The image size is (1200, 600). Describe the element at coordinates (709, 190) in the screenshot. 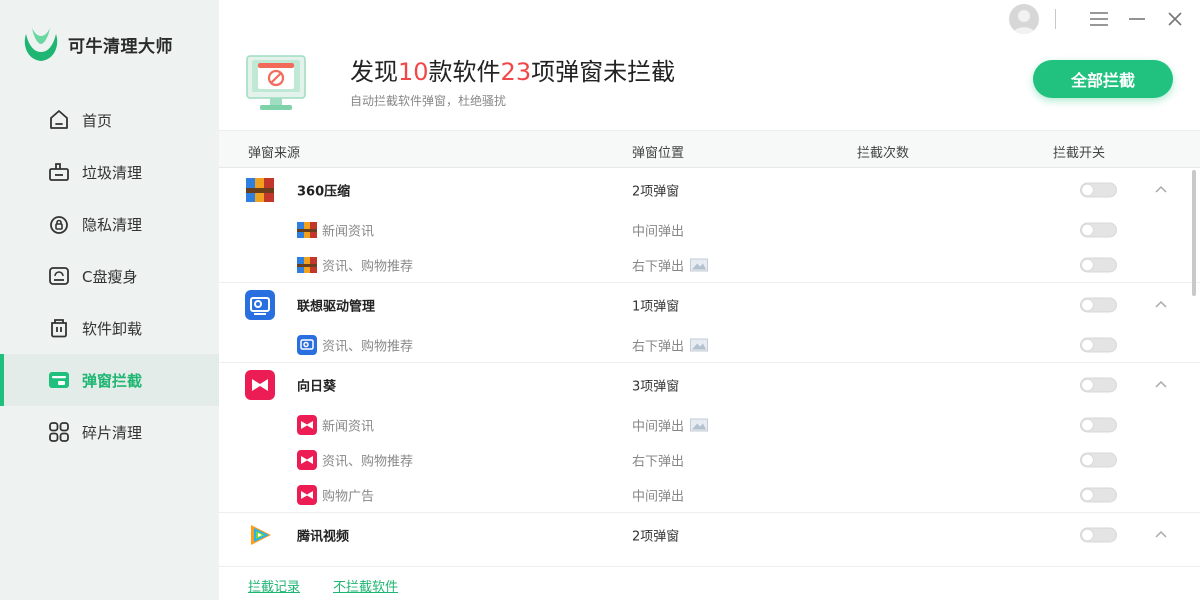

I see `table-row: 360压缩 2项弹窗` at that location.